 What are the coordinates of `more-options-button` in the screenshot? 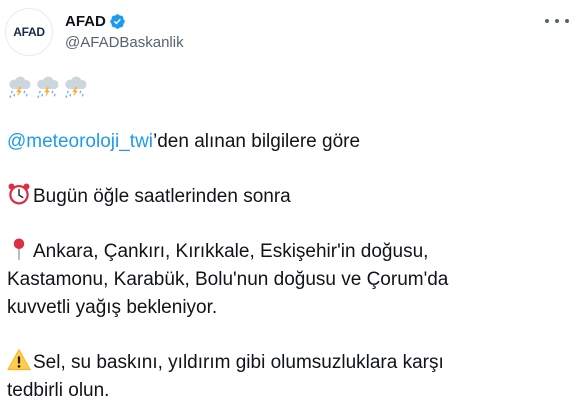 It's located at (557, 21).